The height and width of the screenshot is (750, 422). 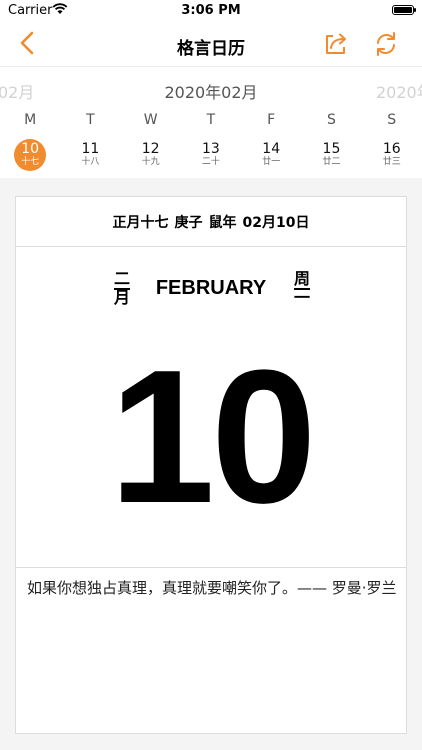 I want to click on day-number: 10, so click(x=30, y=149).